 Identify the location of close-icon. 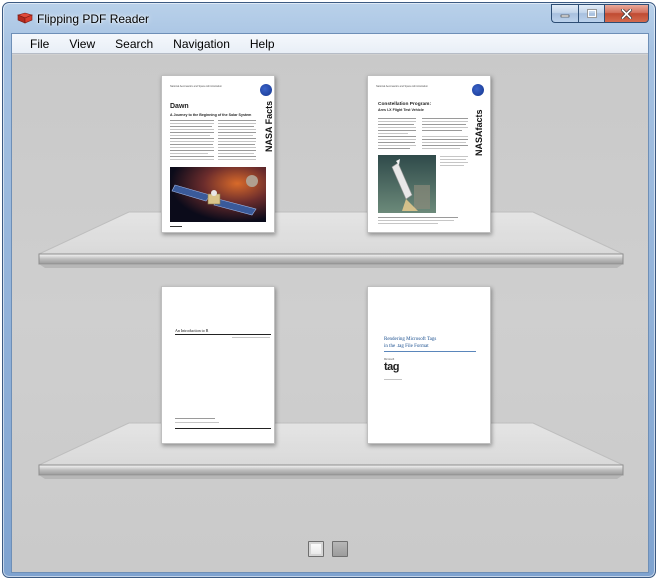
(626, 13).